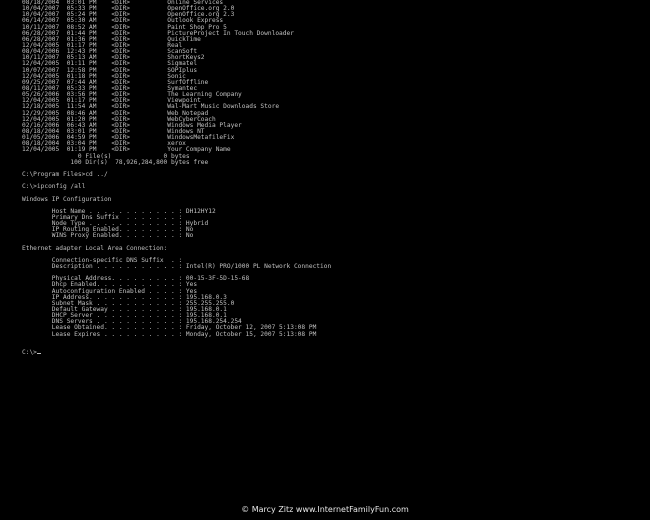  What do you see at coordinates (332, 353) in the screenshot?
I see `console-prompt-line: C:\>` at bounding box center [332, 353].